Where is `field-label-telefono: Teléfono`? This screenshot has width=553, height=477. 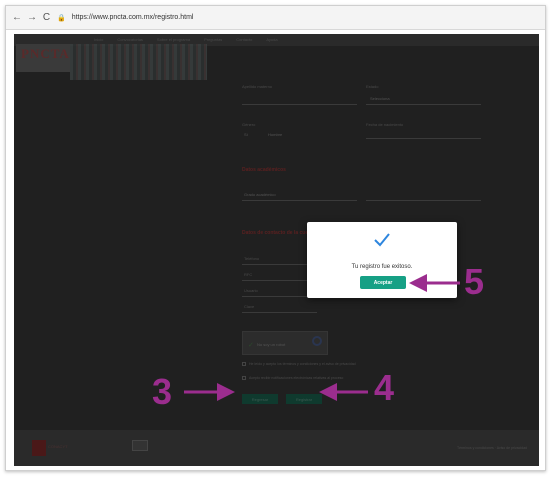 field-label-telefono: Teléfono is located at coordinates (252, 258).